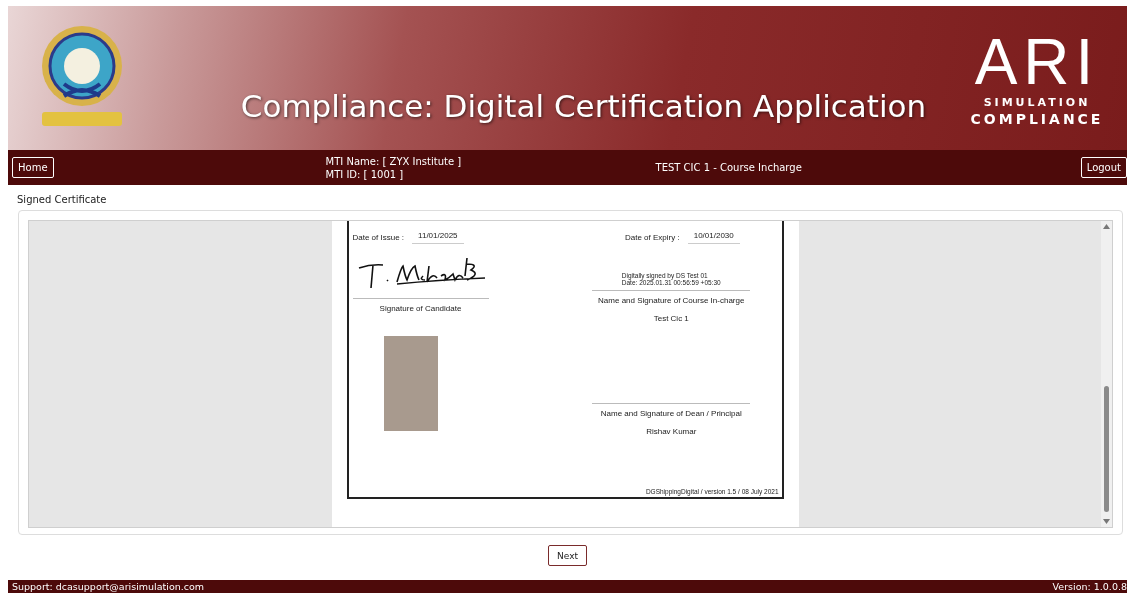 The height and width of the screenshot is (595, 1127). Describe the element at coordinates (1106, 226) in the screenshot. I see `scroll-up-icon` at that location.